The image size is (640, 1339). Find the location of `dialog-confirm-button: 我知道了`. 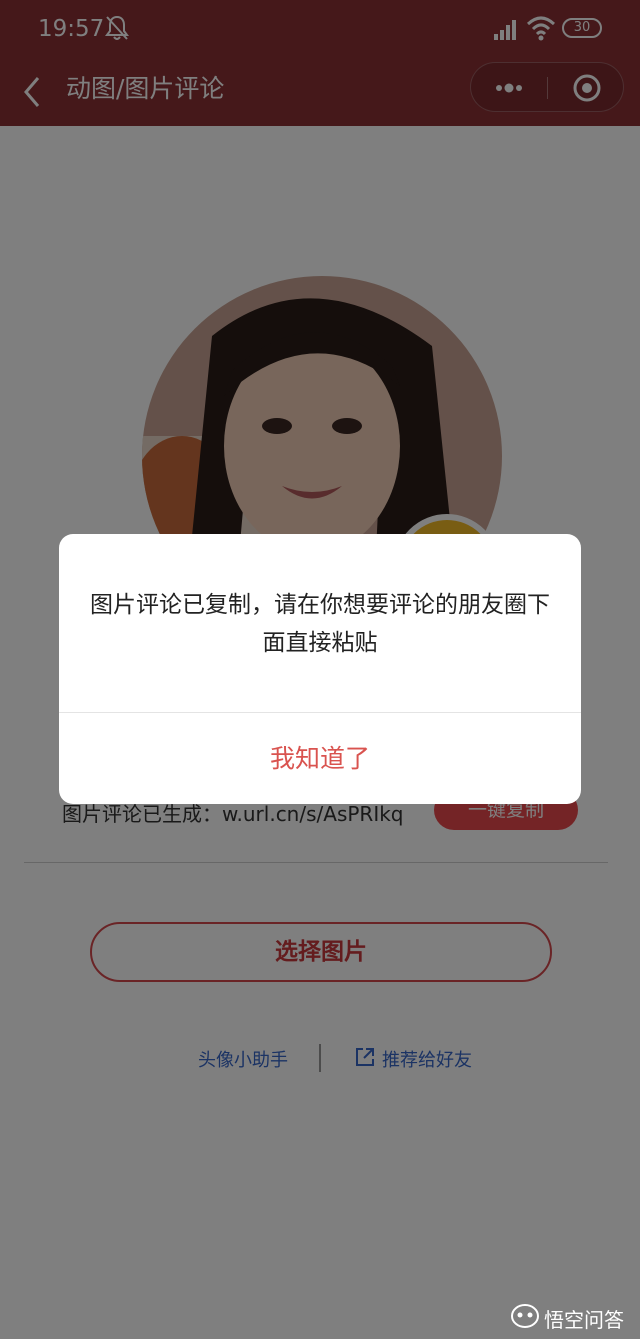

dialog-confirm-button: 我知道了 is located at coordinates (320, 758).